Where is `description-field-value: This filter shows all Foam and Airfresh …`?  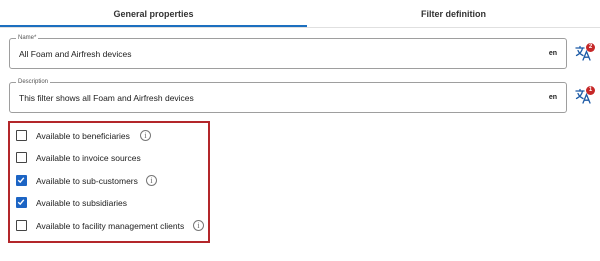 description-field-value: This filter shows all Foam and Airfresh … is located at coordinates (106, 98).